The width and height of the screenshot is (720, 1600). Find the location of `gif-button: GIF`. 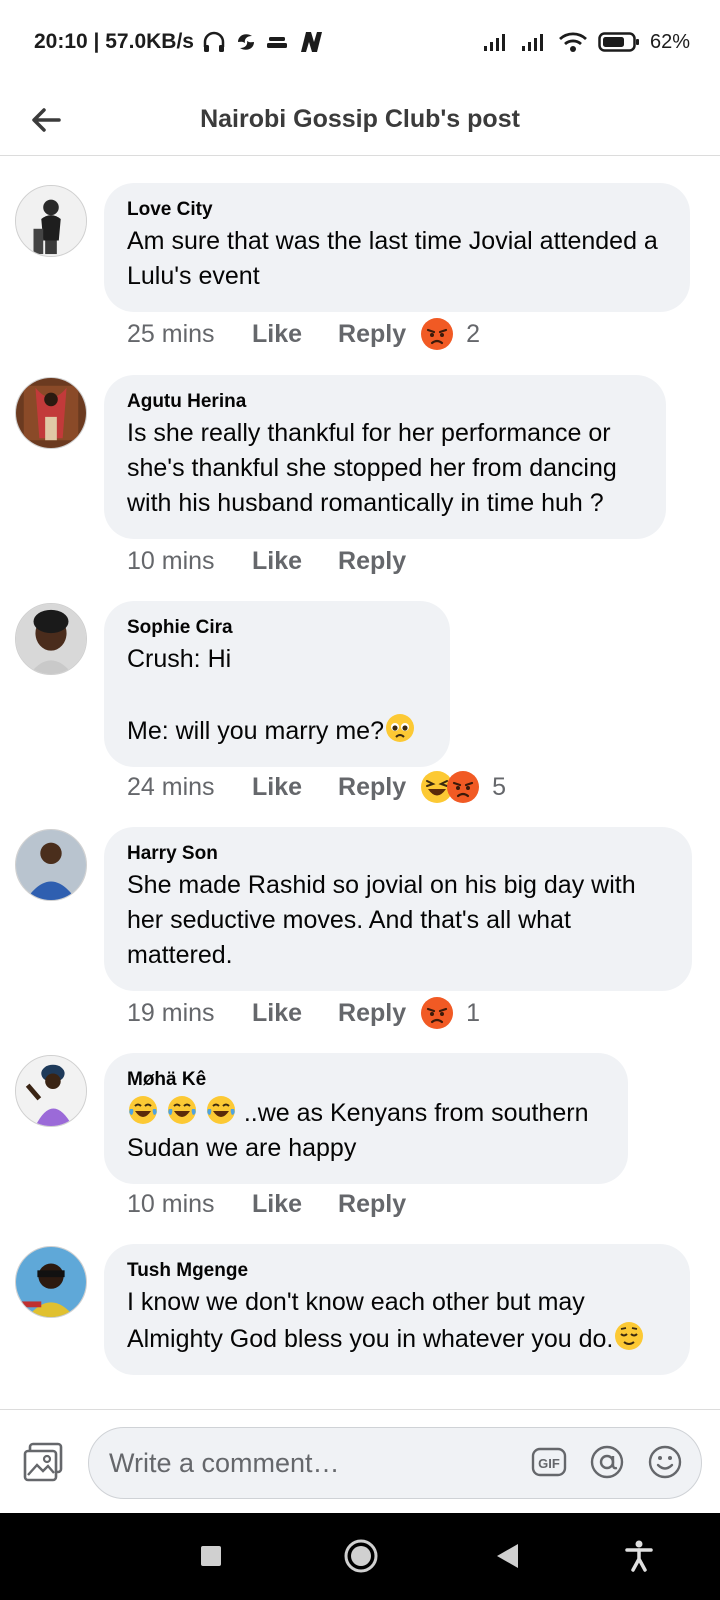

gif-button: GIF is located at coordinates (549, 1462).